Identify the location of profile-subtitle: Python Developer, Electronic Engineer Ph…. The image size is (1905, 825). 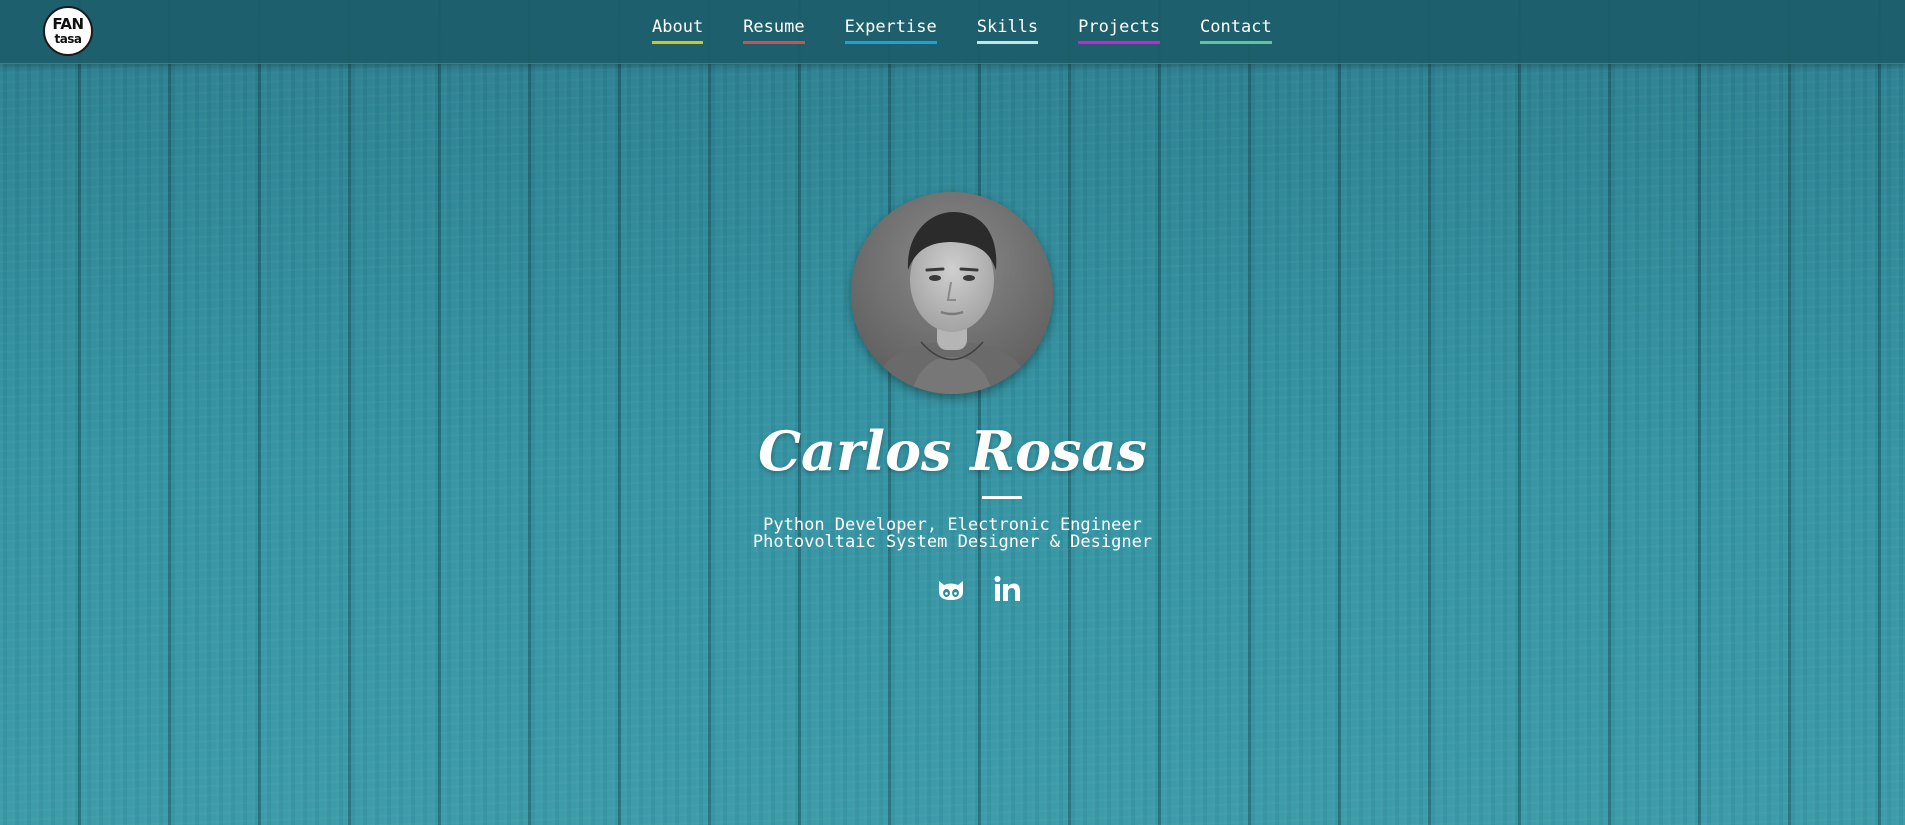
(952, 534).